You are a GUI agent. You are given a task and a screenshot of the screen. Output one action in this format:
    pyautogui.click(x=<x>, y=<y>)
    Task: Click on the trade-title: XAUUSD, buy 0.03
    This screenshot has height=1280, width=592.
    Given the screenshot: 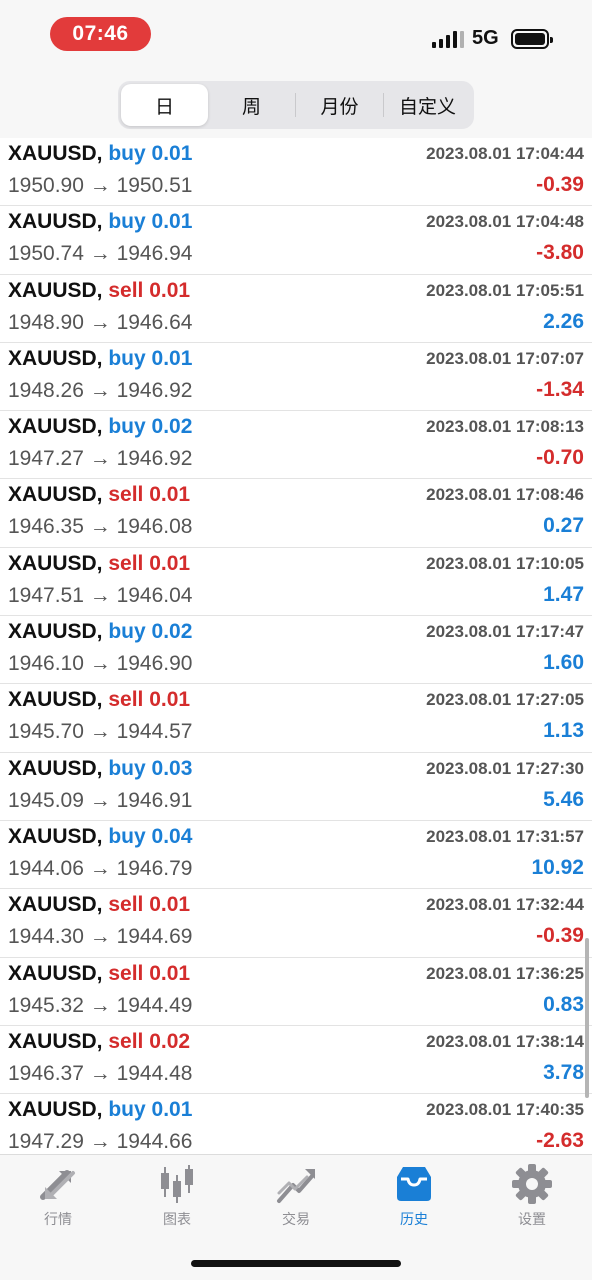 What is the action you would take?
    pyautogui.click(x=100, y=769)
    